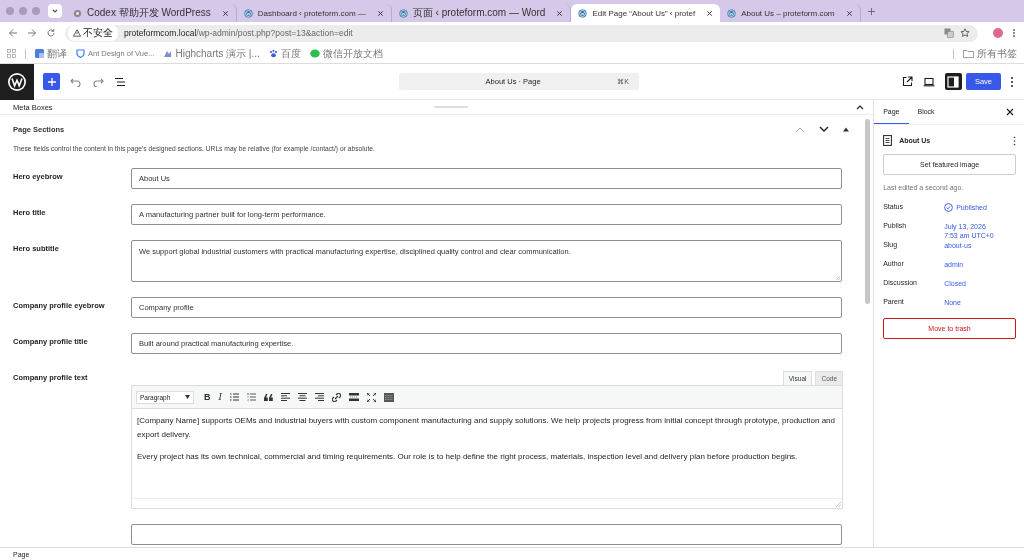  I want to click on warning-icon, so click(77, 33).